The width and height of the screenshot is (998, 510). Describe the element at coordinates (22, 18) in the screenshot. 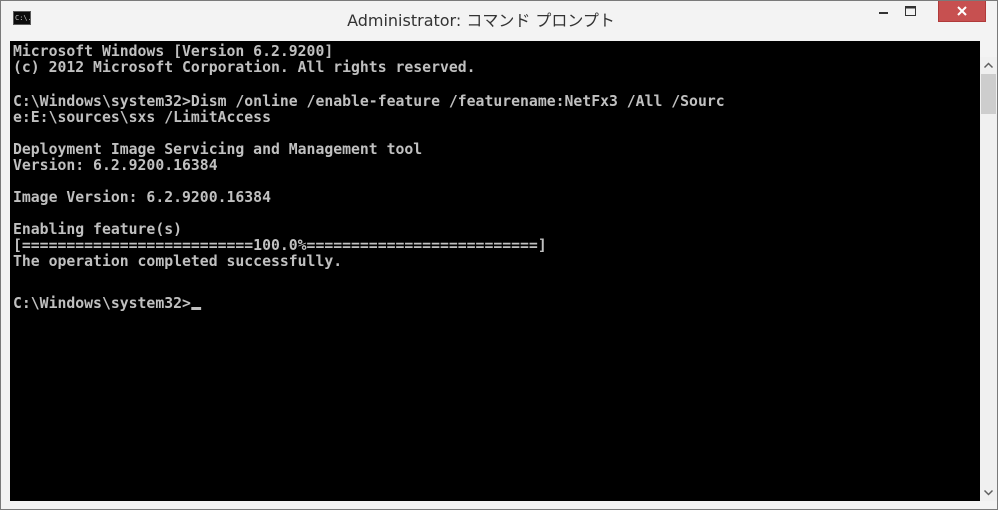

I see `cmd-icon: C:\.` at that location.